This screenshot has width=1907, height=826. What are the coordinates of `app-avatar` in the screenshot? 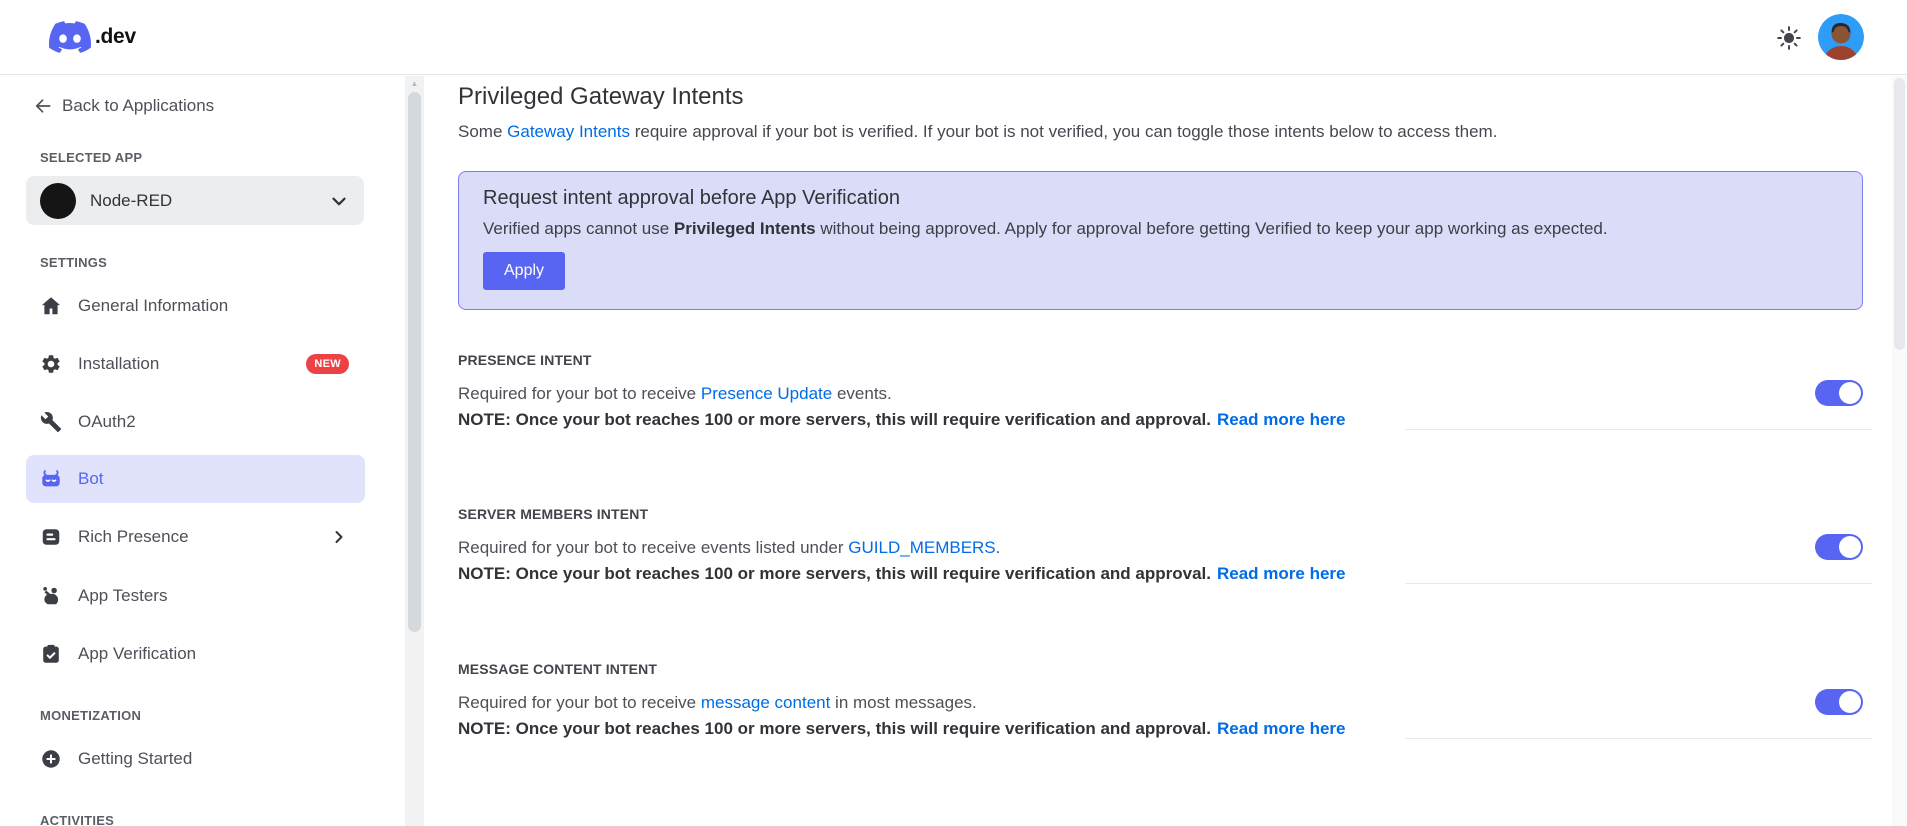 It's located at (58, 200).